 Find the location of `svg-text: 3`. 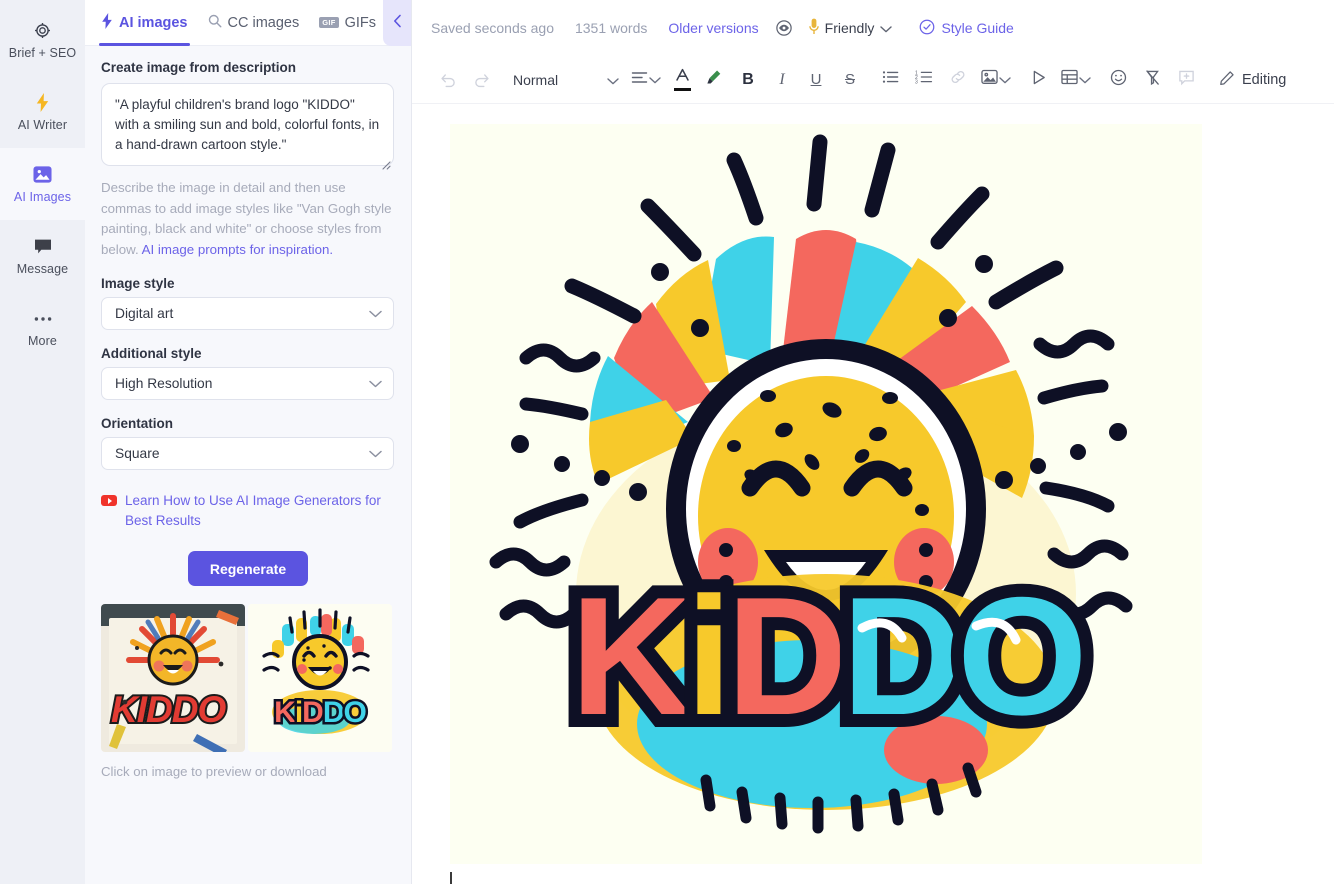

svg-text: 3 is located at coordinates (916, 82).